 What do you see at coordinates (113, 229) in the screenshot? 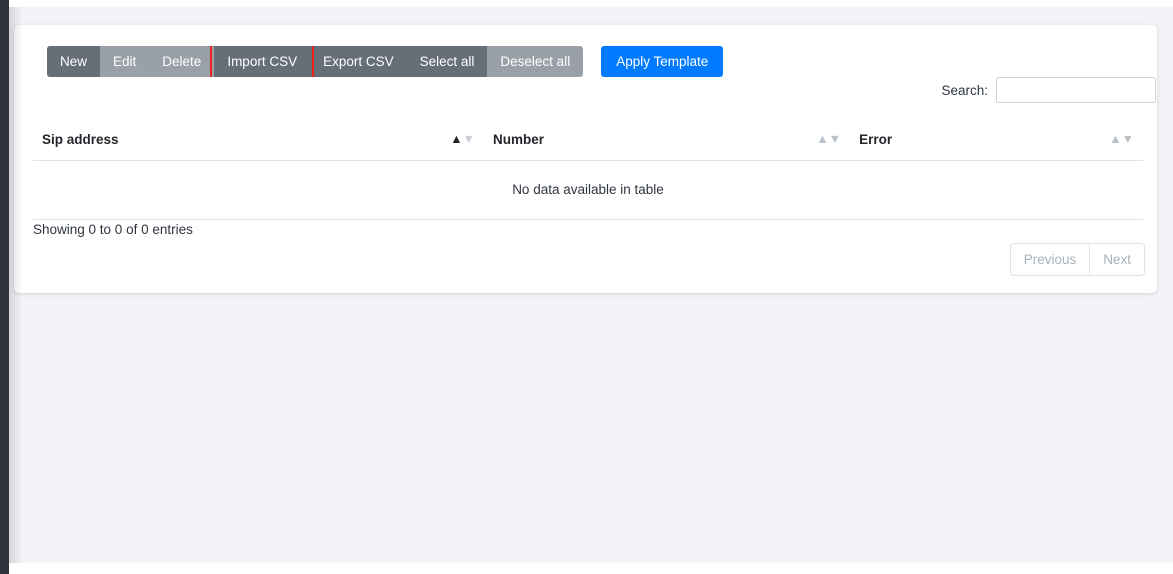
I see `table-entries-info: Showing 0 to 0 of 0 entries` at bounding box center [113, 229].